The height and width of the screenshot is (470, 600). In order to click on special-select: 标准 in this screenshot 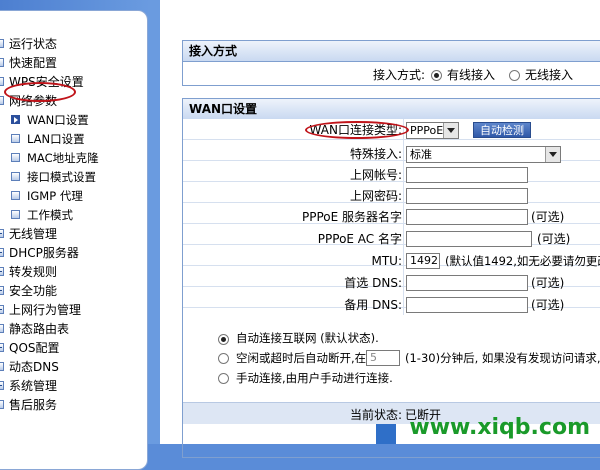, I will do `click(483, 154)`.